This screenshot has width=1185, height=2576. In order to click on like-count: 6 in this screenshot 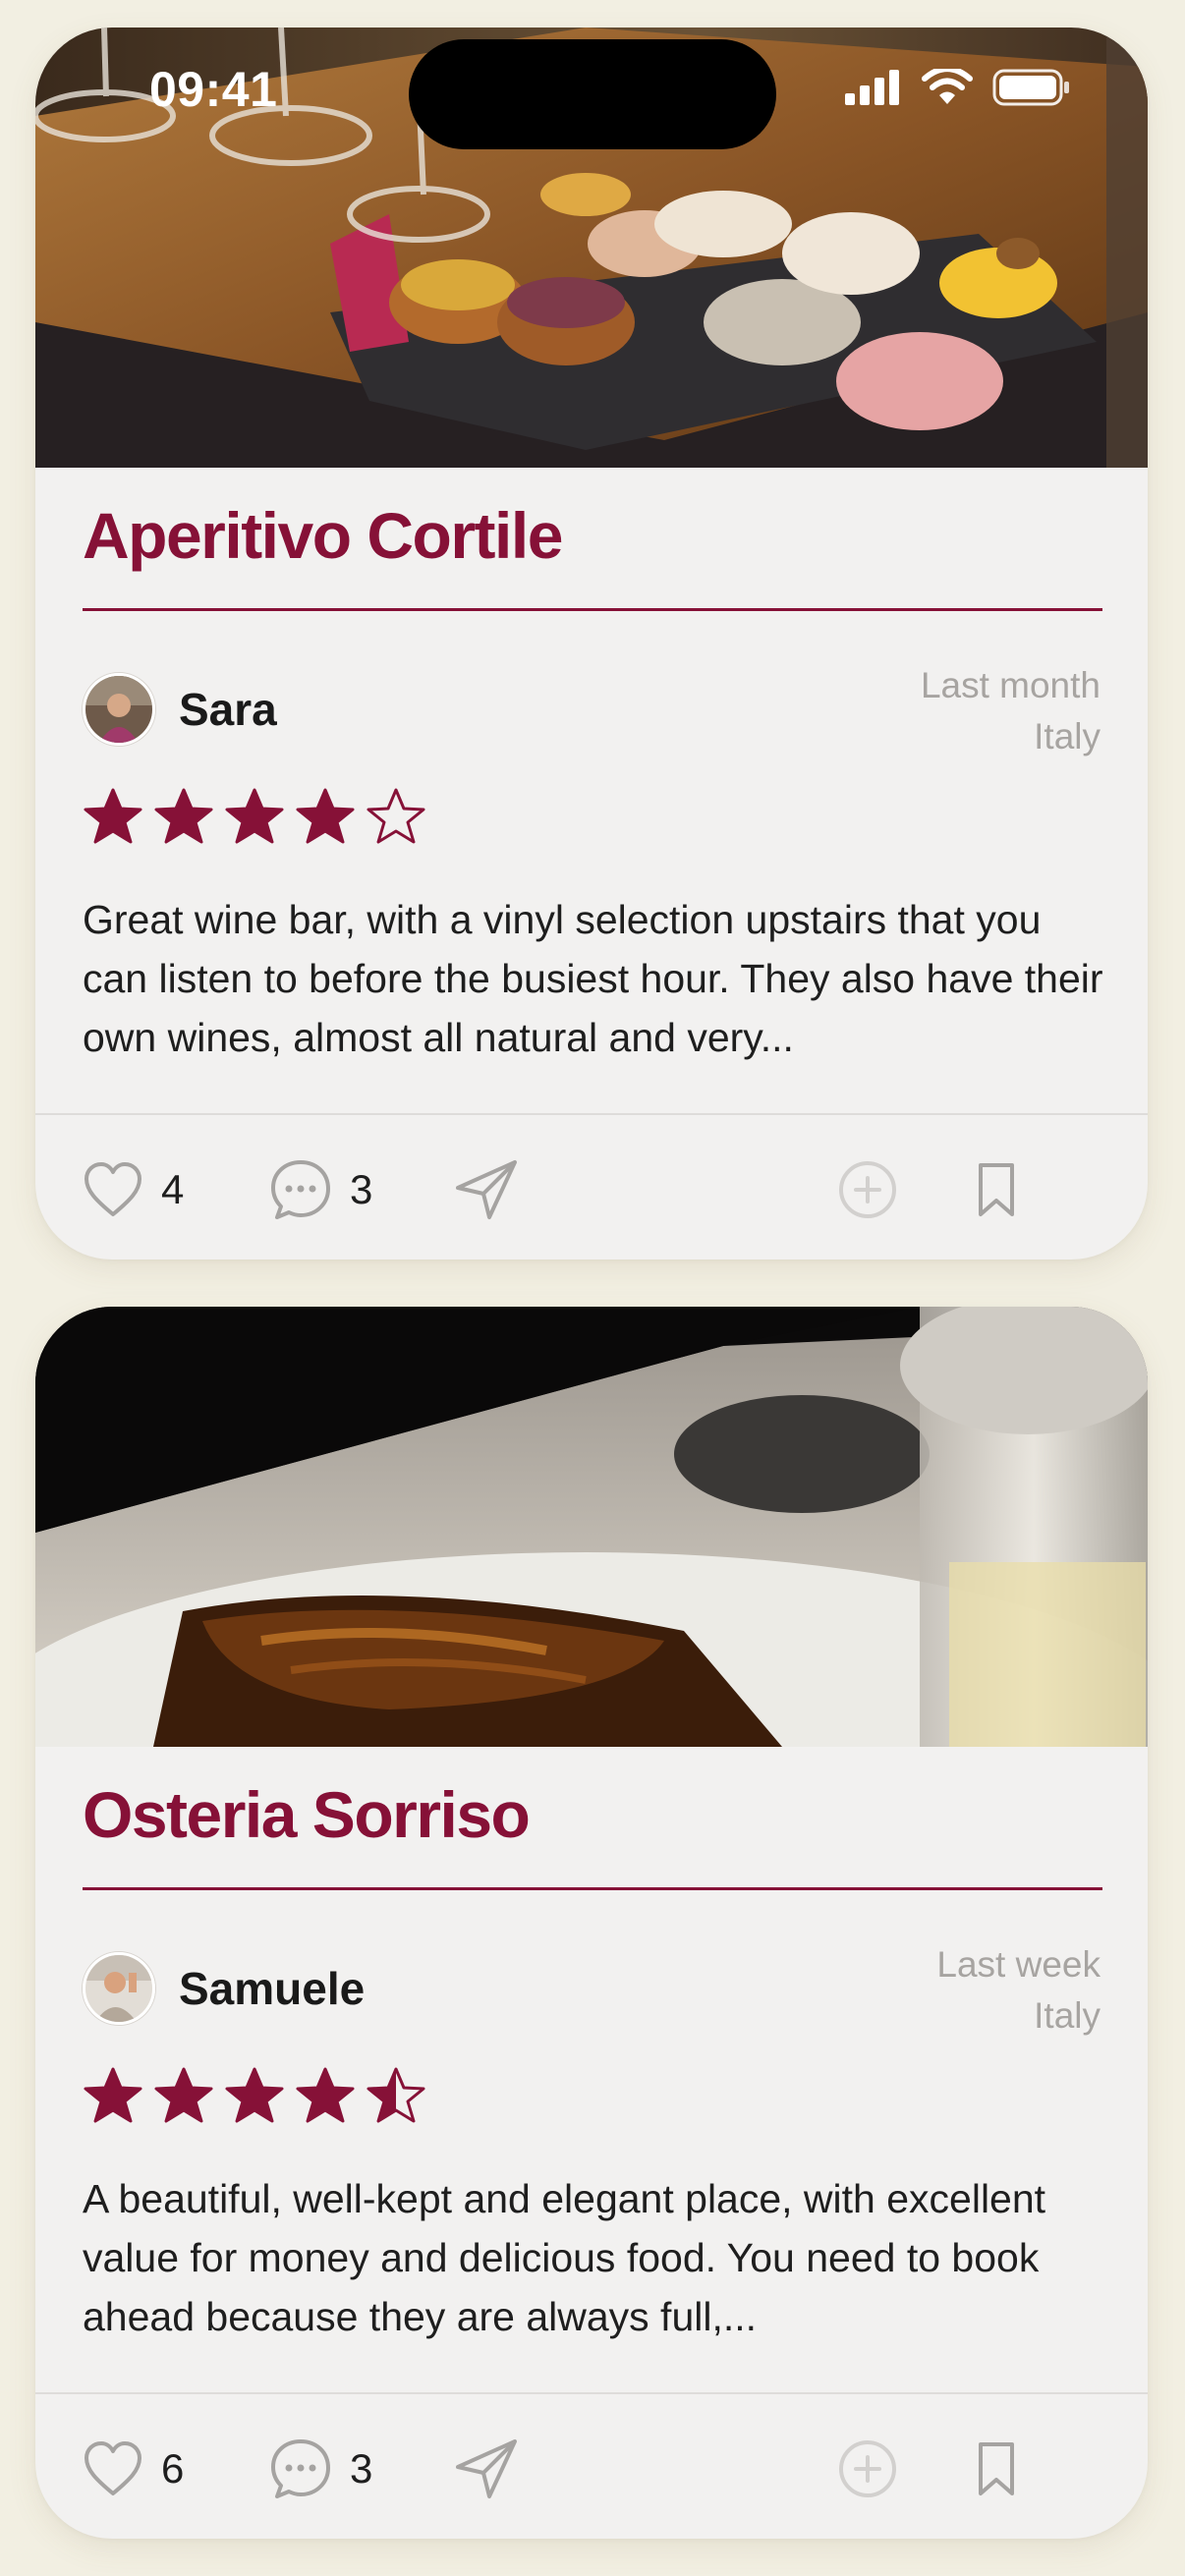, I will do `click(173, 2468)`.